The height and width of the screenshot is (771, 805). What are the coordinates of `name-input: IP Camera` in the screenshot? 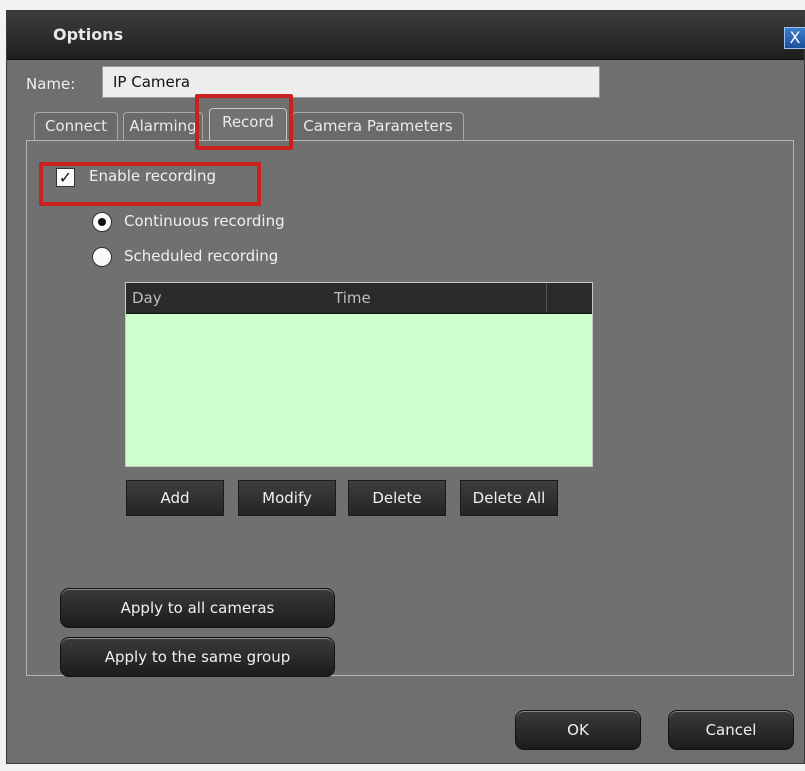 It's located at (351, 82).